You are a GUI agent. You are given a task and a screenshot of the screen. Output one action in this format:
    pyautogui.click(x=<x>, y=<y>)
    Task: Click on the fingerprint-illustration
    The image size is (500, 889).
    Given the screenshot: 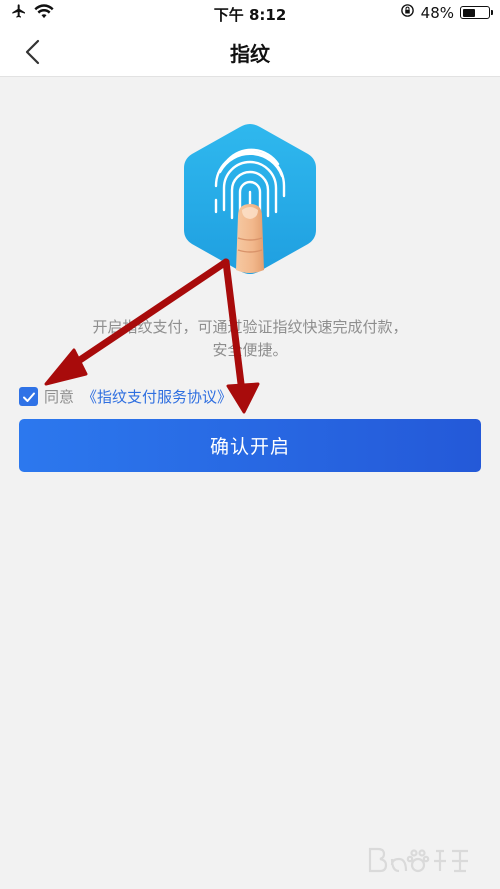 What is the action you would take?
    pyautogui.click(x=250, y=199)
    